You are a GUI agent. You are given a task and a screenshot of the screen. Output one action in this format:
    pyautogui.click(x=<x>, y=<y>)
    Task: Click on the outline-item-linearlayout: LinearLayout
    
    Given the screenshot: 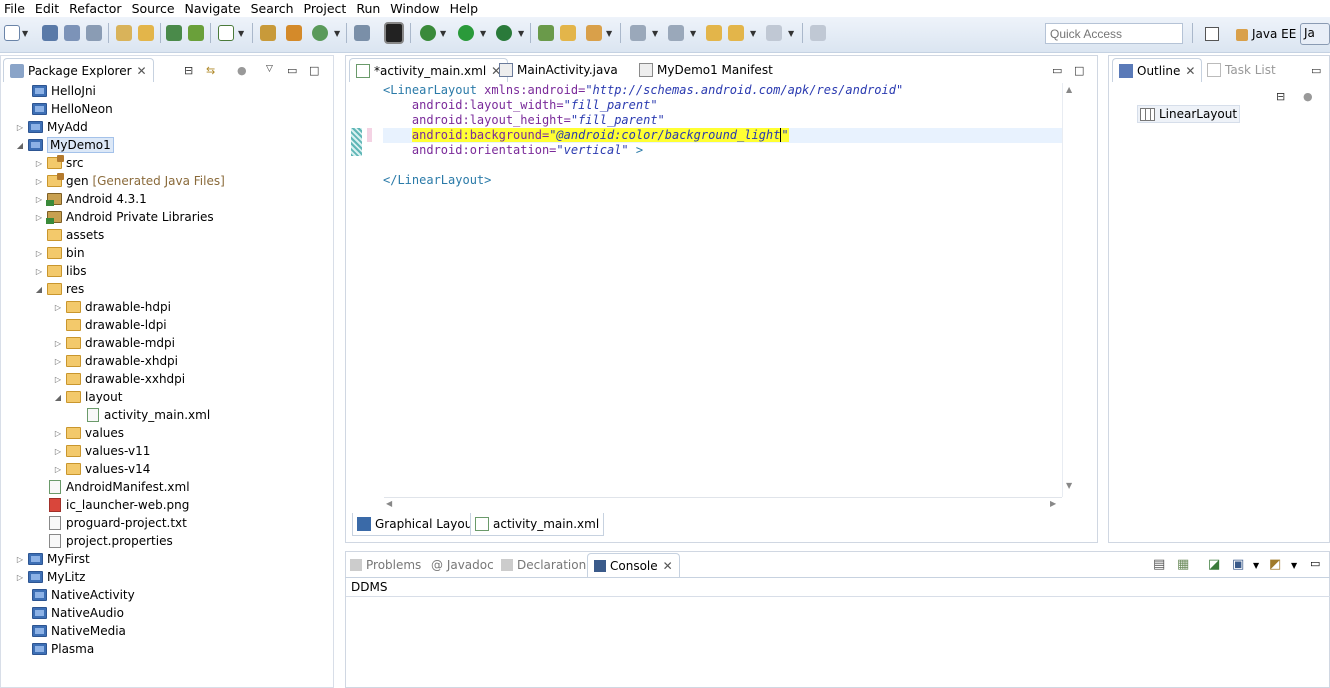 What is the action you would take?
    pyautogui.click(x=1189, y=114)
    